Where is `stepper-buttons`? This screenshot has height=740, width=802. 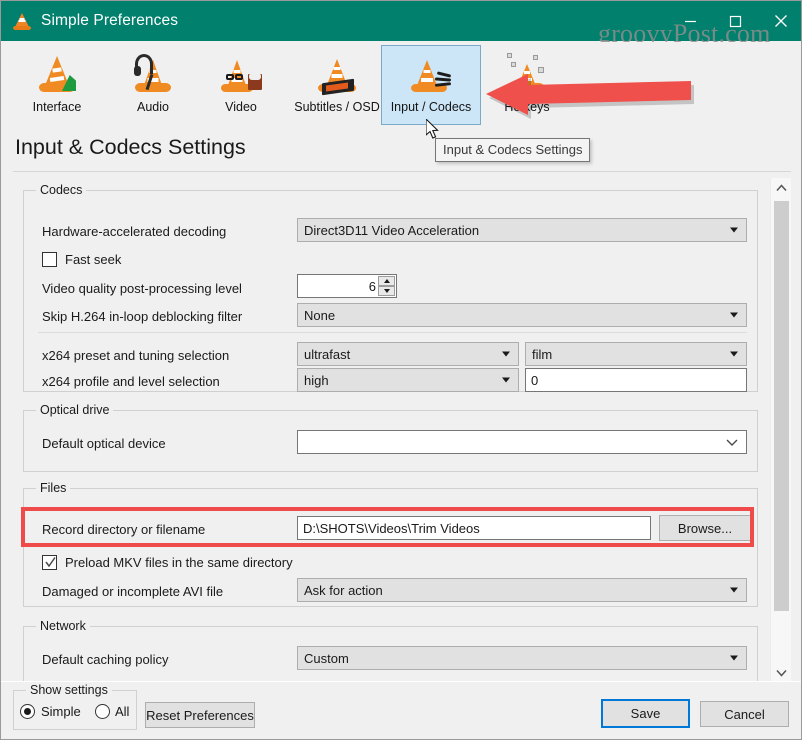 stepper-buttons is located at coordinates (386, 286).